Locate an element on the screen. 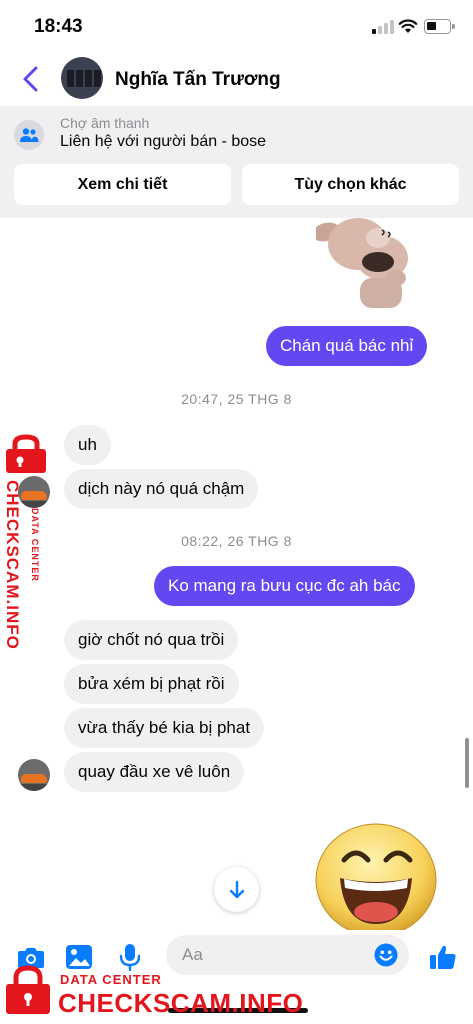 This screenshot has width=473, height=1024. message-bubble-incoming: bửa xém bị phạt rồi is located at coordinates (151, 684).